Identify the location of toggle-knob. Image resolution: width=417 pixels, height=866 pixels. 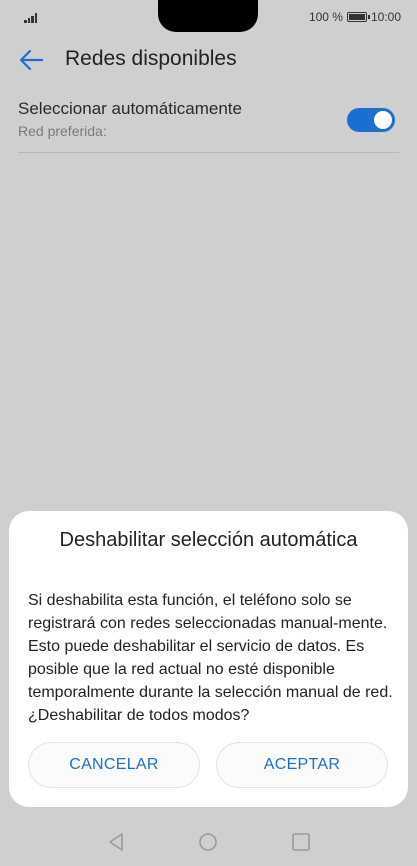
(383, 120).